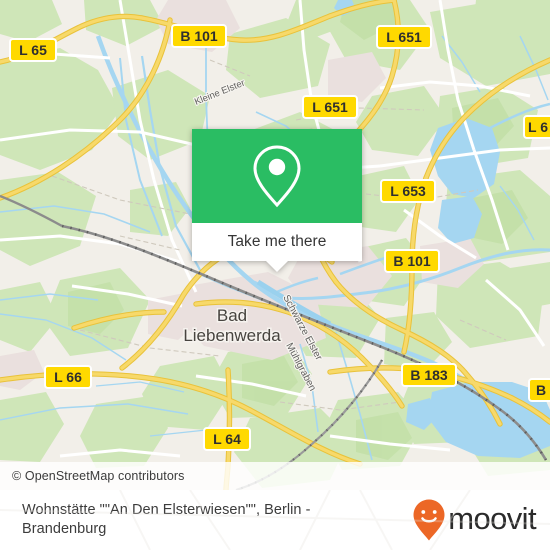  I want to click on road-shield-l64: L 64, so click(227, 439).